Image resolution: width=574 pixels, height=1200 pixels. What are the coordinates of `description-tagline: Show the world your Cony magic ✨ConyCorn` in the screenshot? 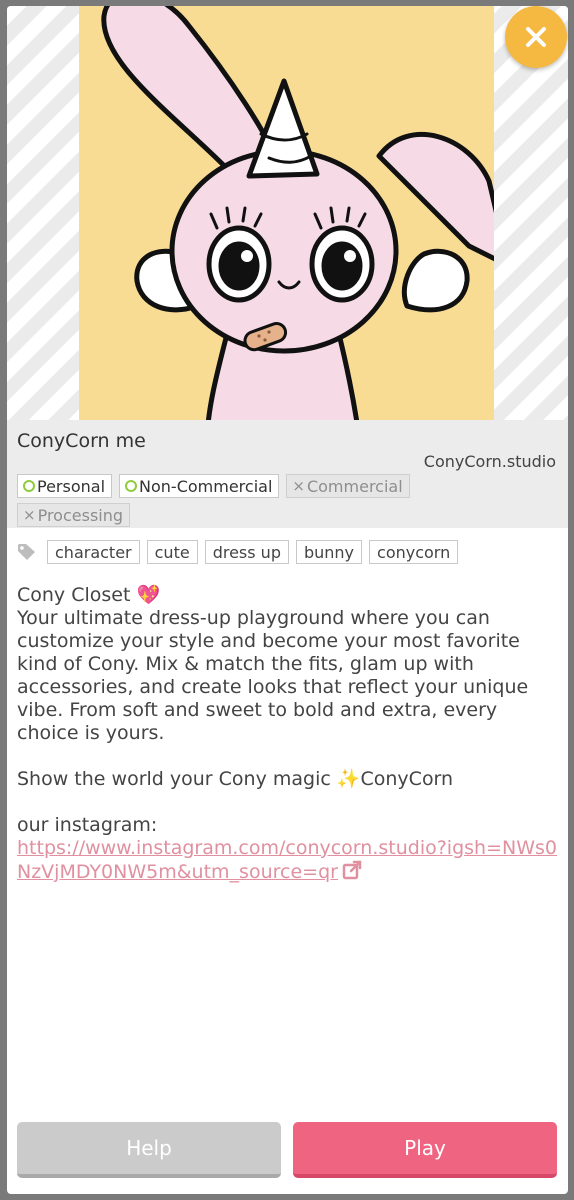 It's located at (235, 779).